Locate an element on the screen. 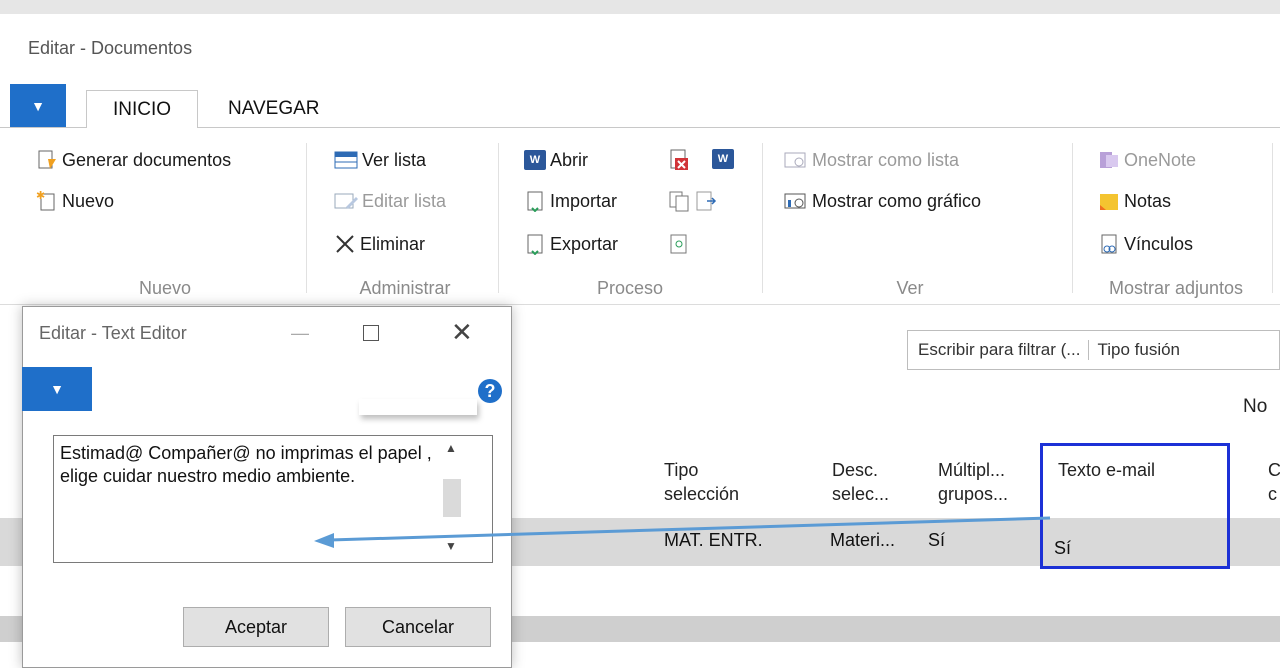 This screenshot has height=668, width=1280. nuevo-label: Nuevo is located at coordinates (88, 200).